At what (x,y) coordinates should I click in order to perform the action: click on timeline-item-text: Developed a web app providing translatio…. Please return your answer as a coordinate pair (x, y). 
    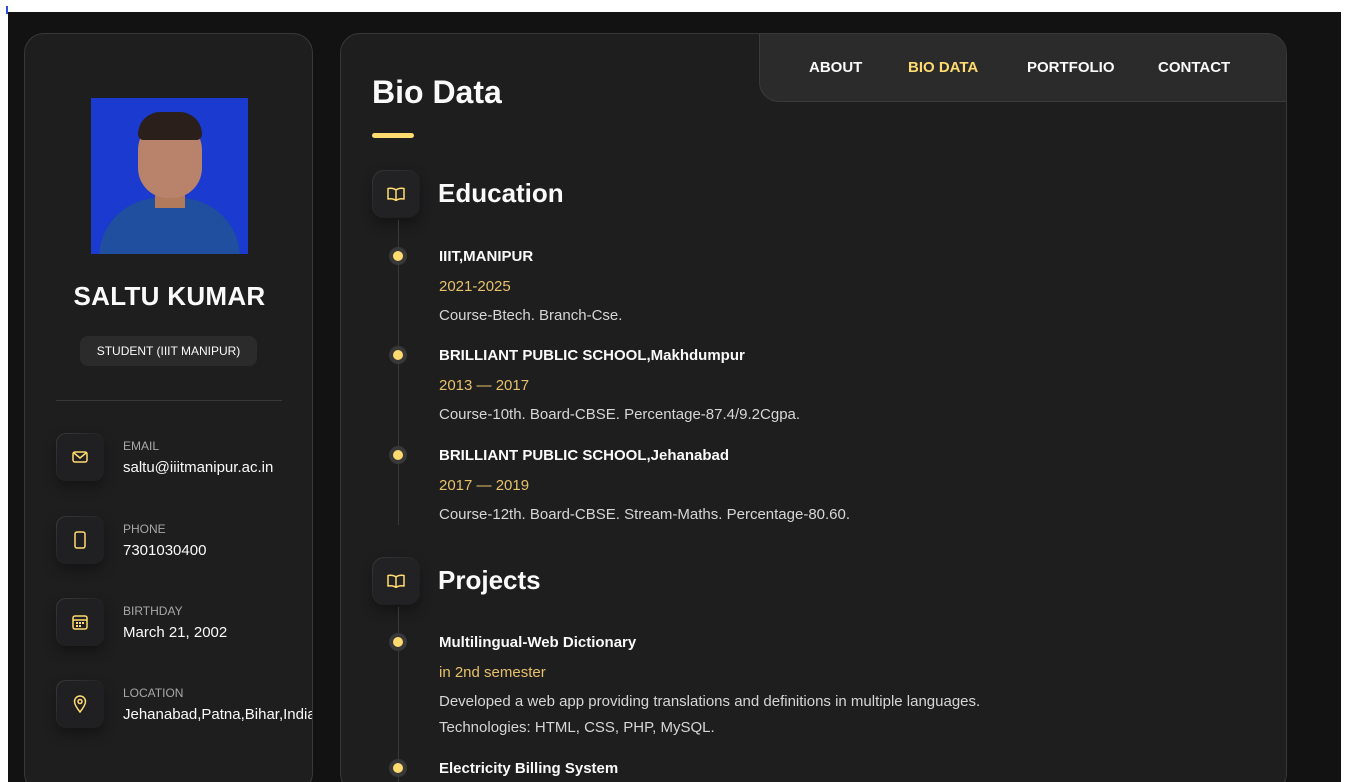
    Looking at the image, I should click on (710, 701).